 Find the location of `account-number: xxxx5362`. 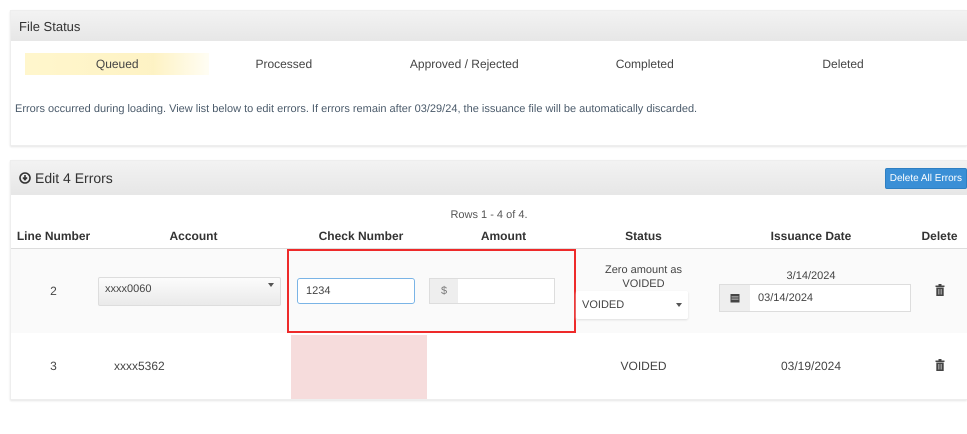

account-number: xxxx5362 is located at coordinates (139, 366).